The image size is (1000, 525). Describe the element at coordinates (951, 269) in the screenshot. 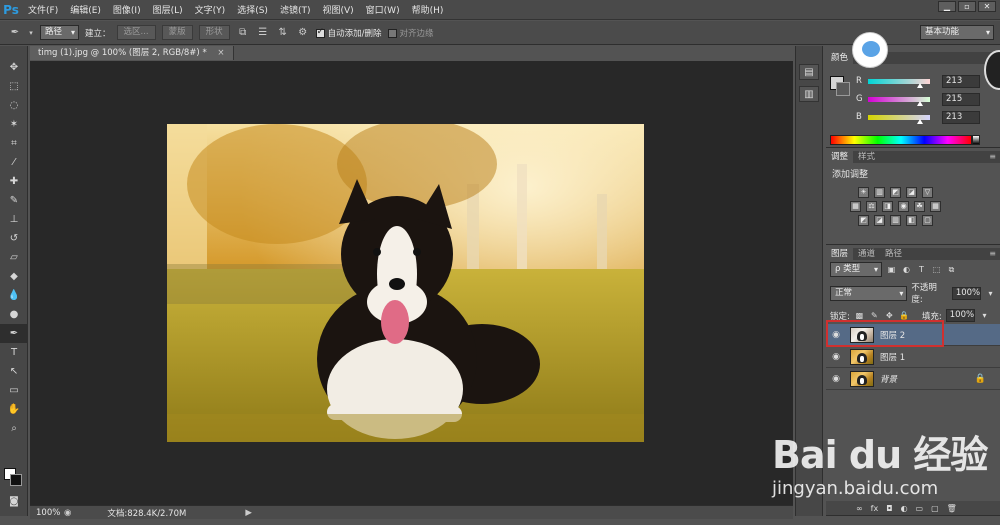

I see `filter-smart-object-icon: ⧉` at that location.